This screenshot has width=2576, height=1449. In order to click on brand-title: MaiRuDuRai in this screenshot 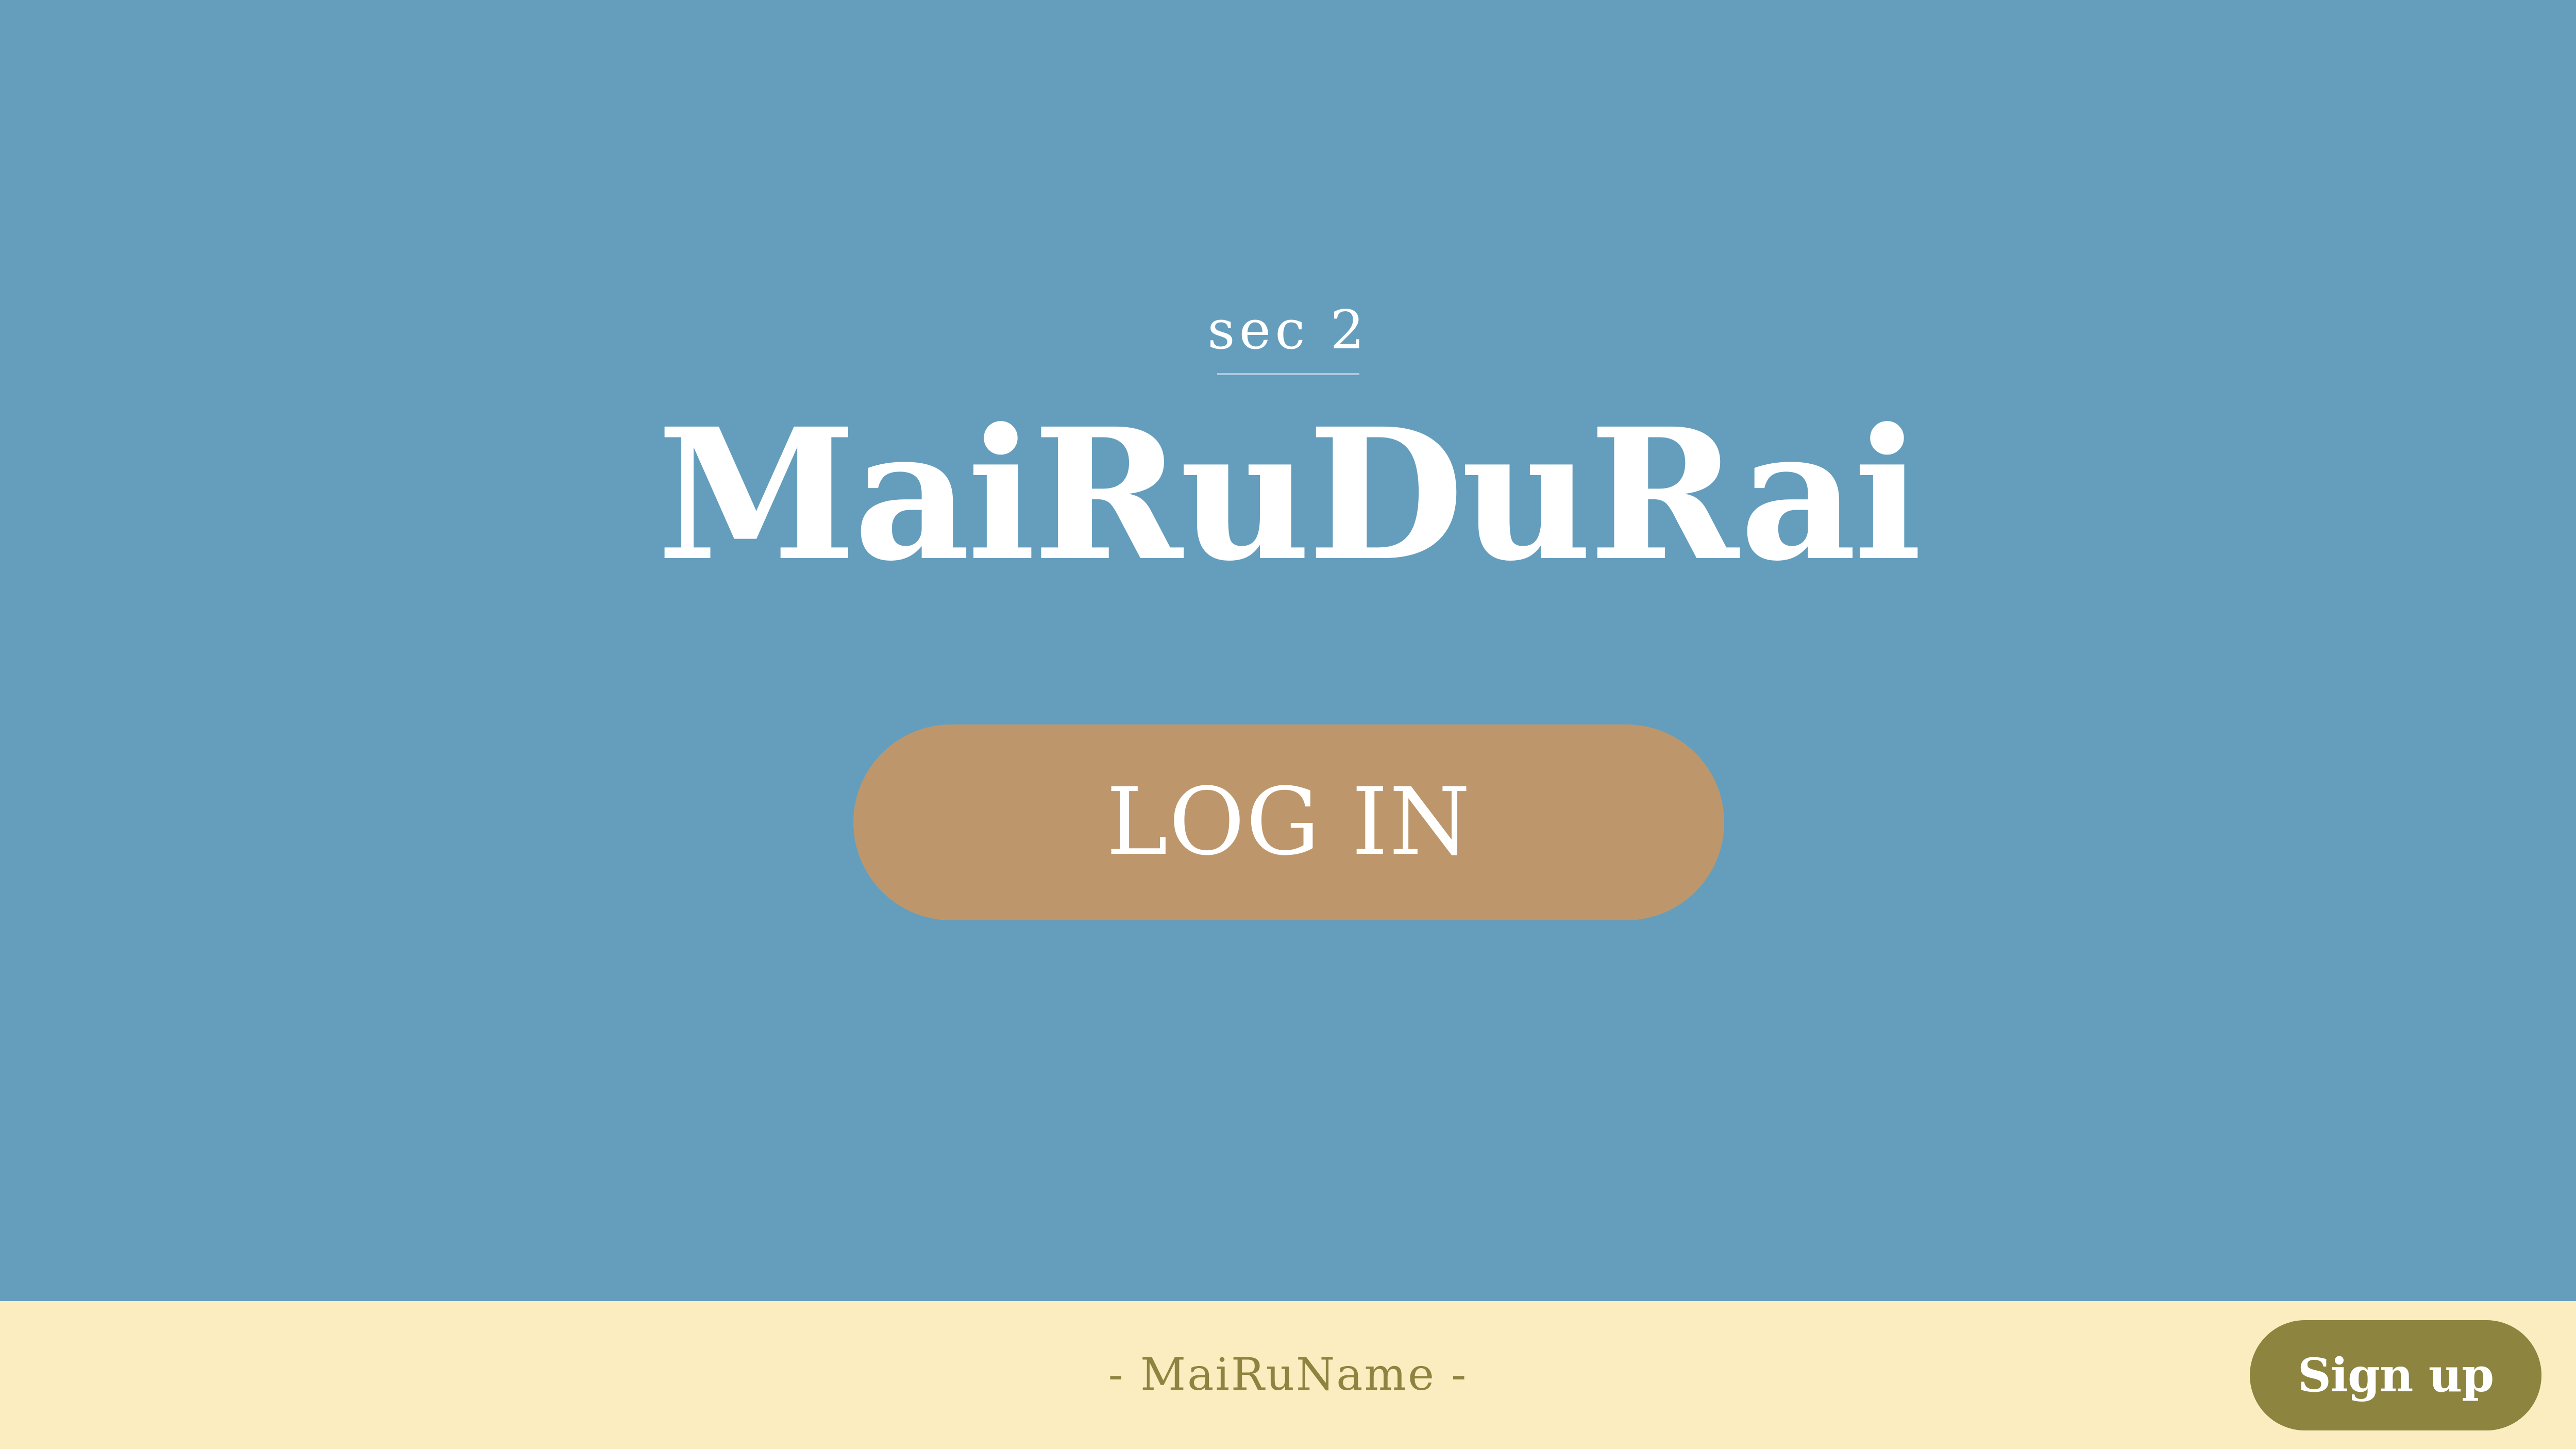, I will do `click(1289, 495)`.